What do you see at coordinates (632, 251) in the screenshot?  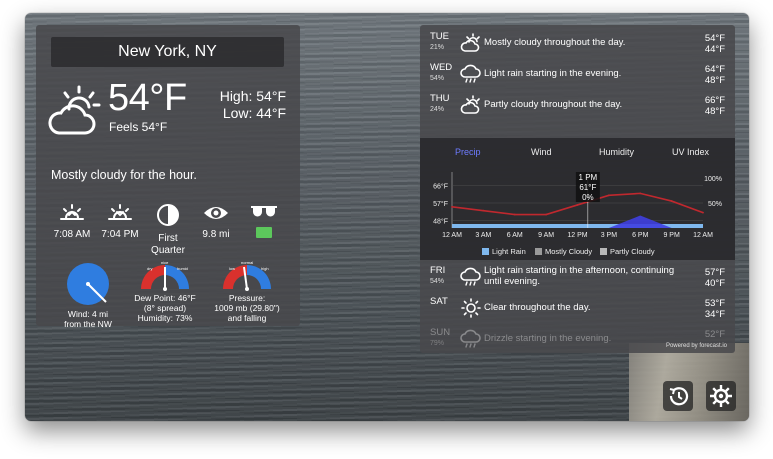 I see `legend-label: Partly Cloudy` at bounding box center [632, 251].